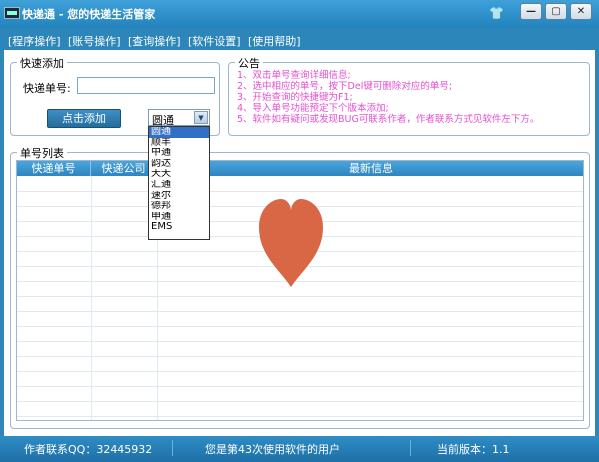 The image size is (599, 462). I want to click on menu-settings: [软件设置], so click(214, 41).